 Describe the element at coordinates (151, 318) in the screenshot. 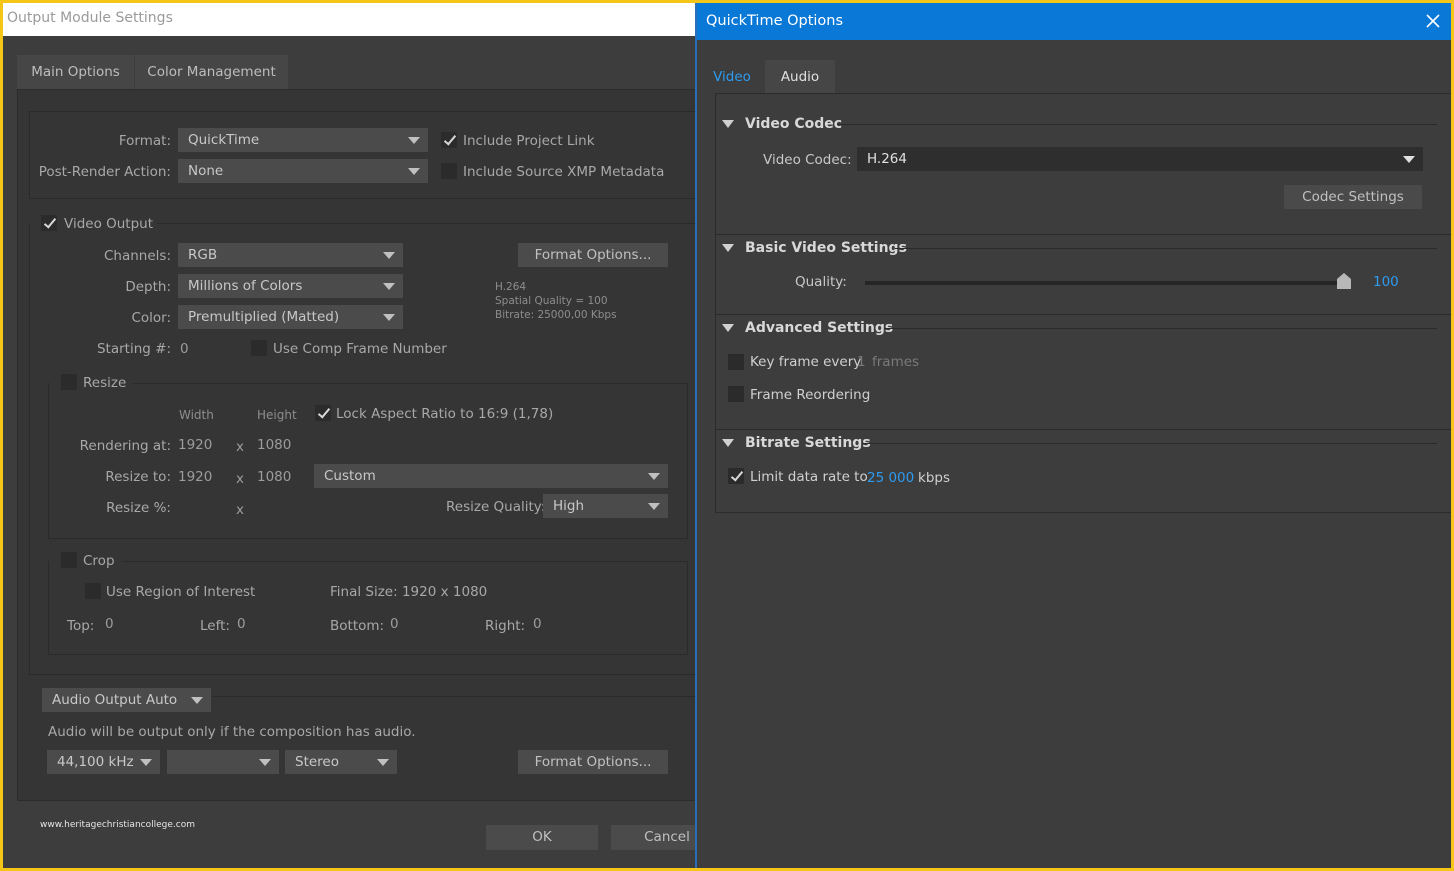

I see `color-label: Color:` at that location.